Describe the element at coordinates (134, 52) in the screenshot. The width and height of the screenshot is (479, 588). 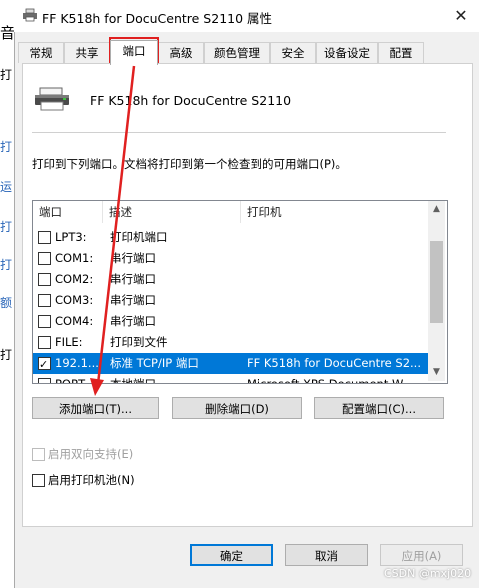
I see `tab-ports: 端口` at that location.